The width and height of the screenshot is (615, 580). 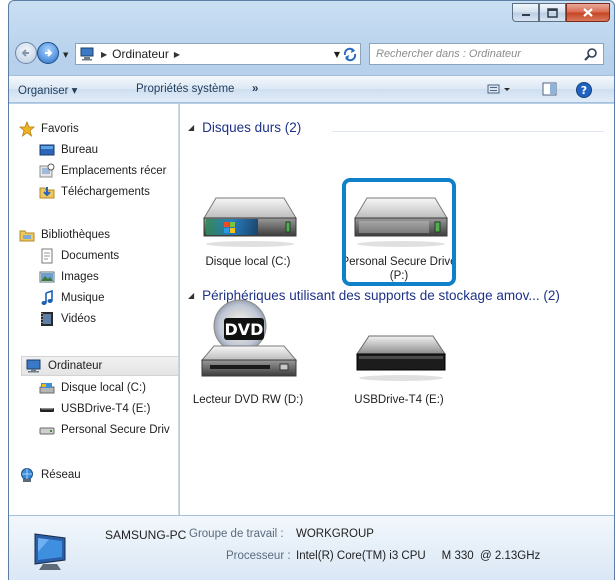 I want to click on drive-dvd-rw-d: DVD Lecteur DVD RW (D:), so click(x=248, y=365).